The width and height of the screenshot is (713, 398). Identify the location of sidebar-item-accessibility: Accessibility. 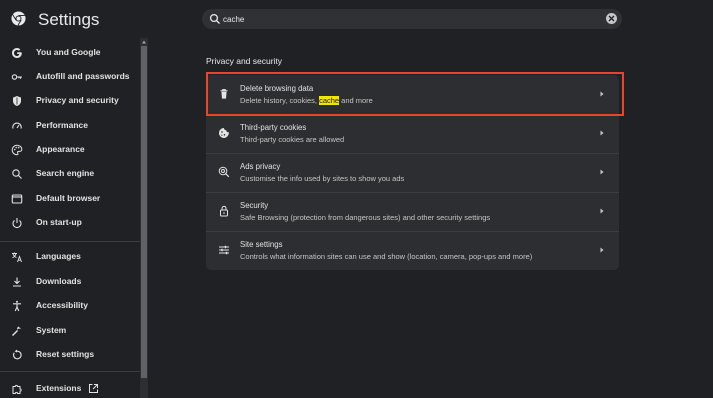
(70, 306).